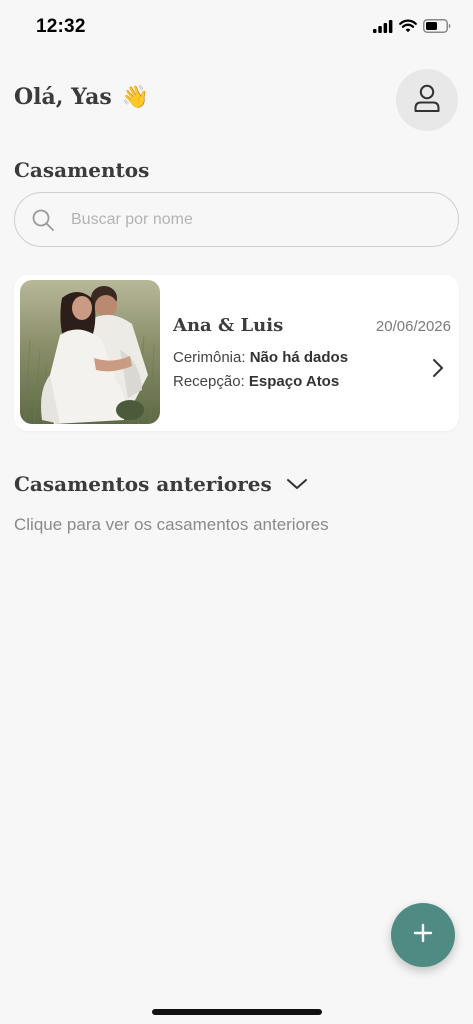 This screenshot has width=473, height=1024. Describe the element at coordinates (228, 325) in the screenshot. I see `couple-names: Ana & Luis` at that location.